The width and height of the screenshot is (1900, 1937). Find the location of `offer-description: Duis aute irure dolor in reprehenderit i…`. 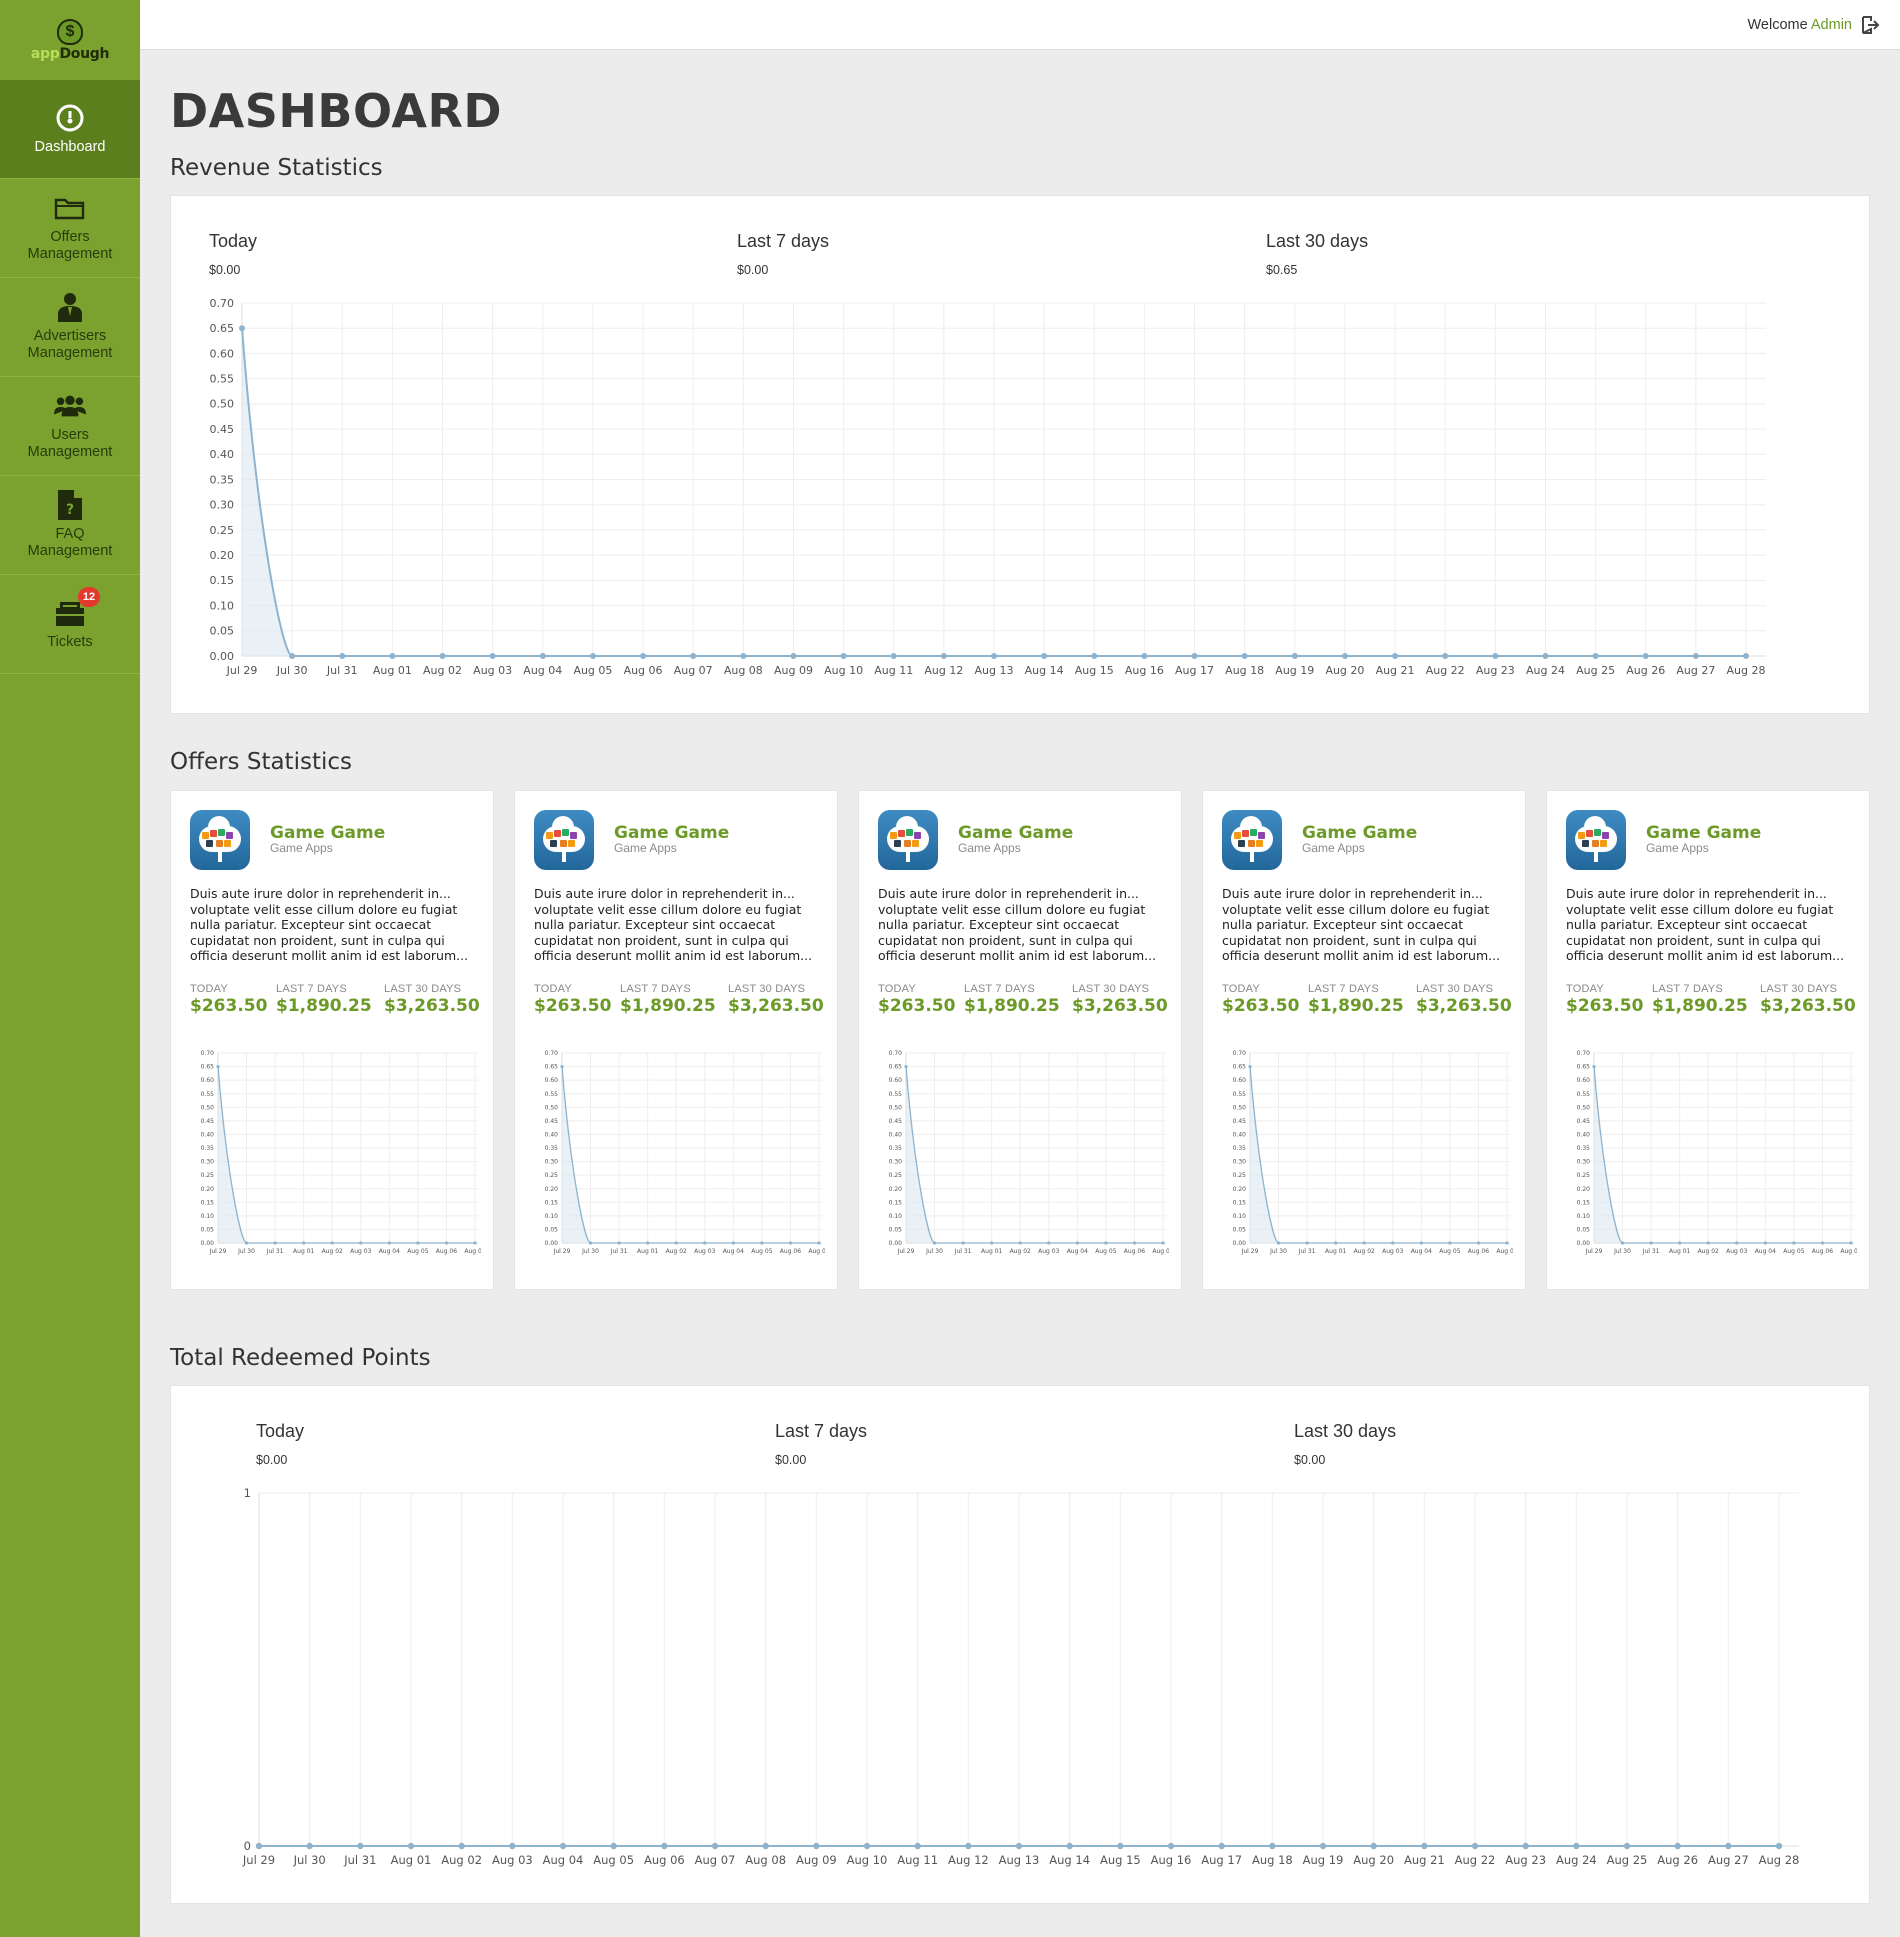

offer-description: Duis aute irure dolor in reprehenderit i… is located at coordinates (673, 925).